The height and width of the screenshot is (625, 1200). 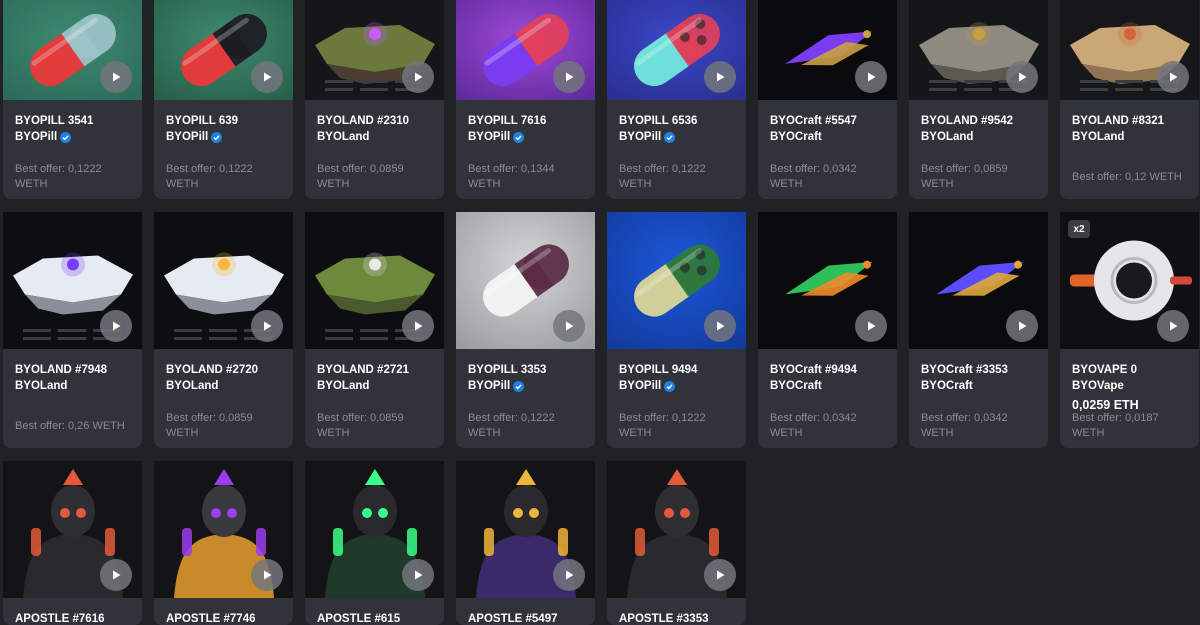 I want to click on nft-name: BYOLAND #8321, so click(x=1118, y=121).